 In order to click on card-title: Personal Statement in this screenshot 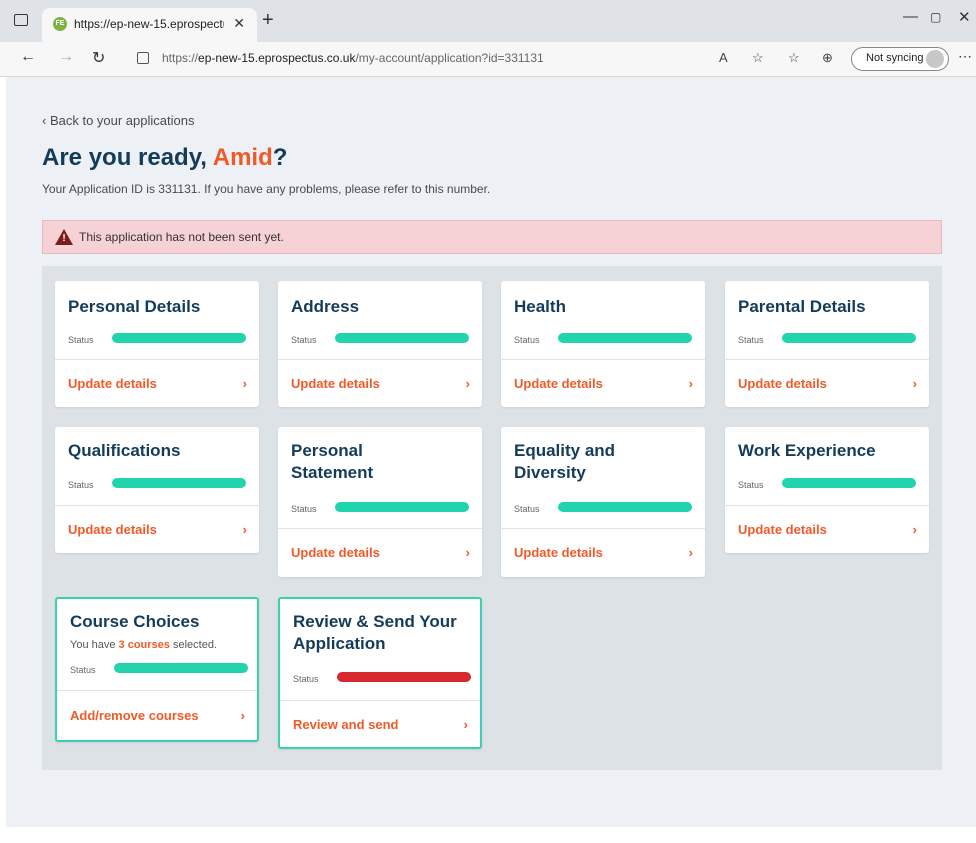, I will do `click(332, 461)`.